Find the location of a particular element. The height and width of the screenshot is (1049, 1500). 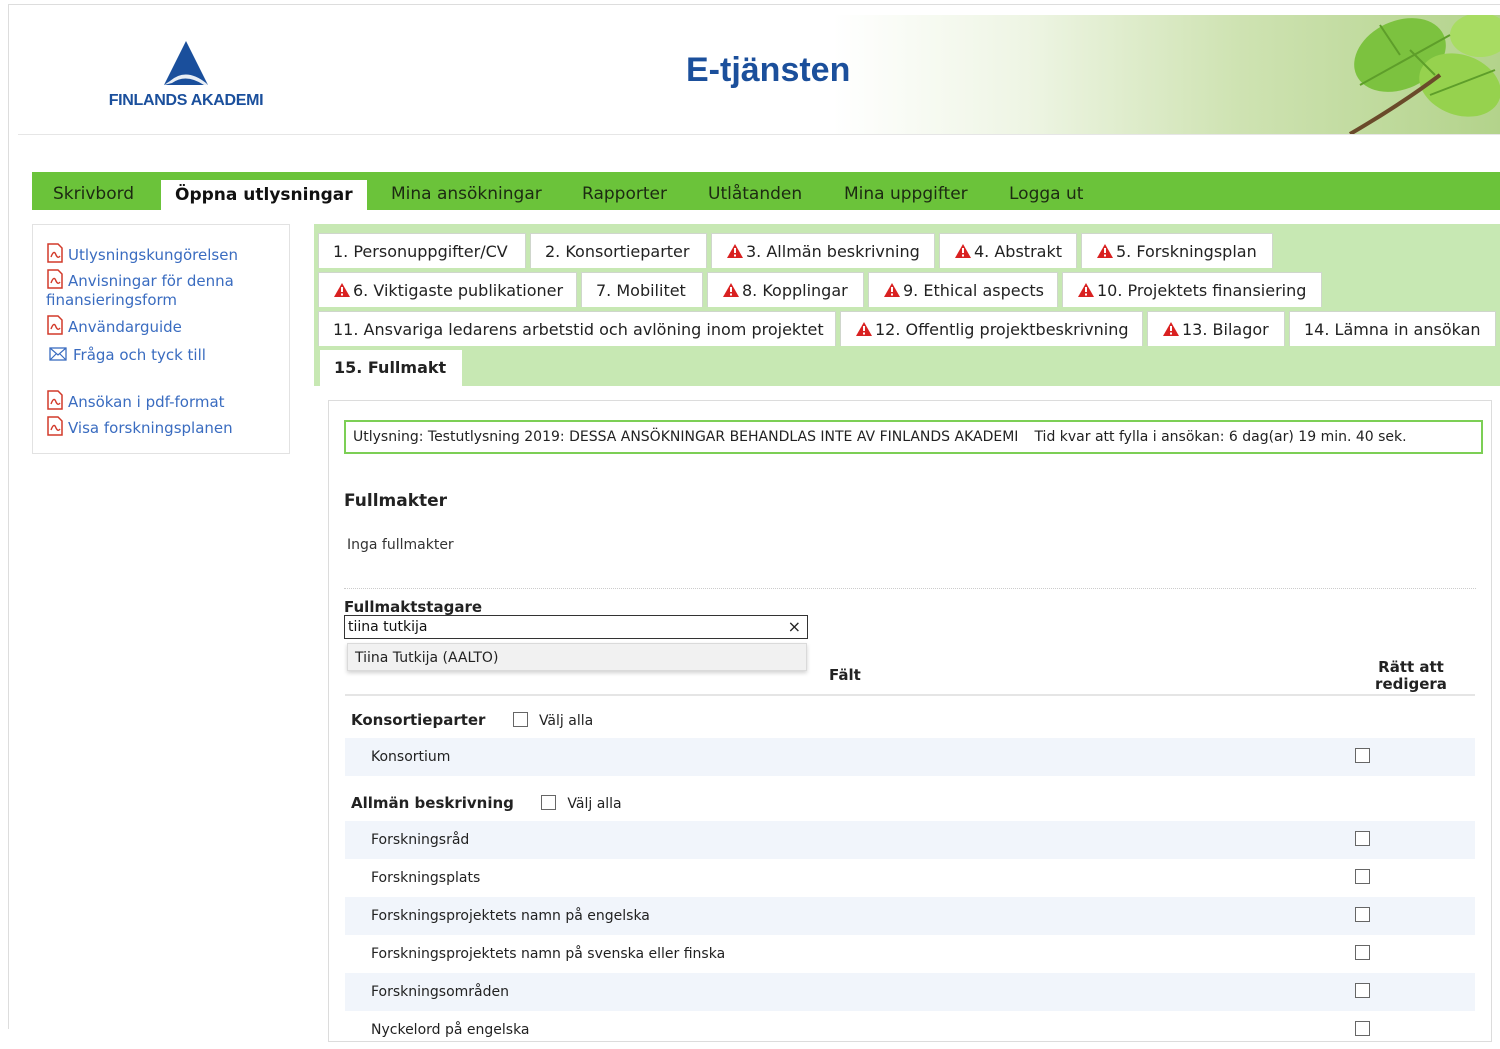

tab-label: 4. Abstrakt is located at coordinates (1018, 251).